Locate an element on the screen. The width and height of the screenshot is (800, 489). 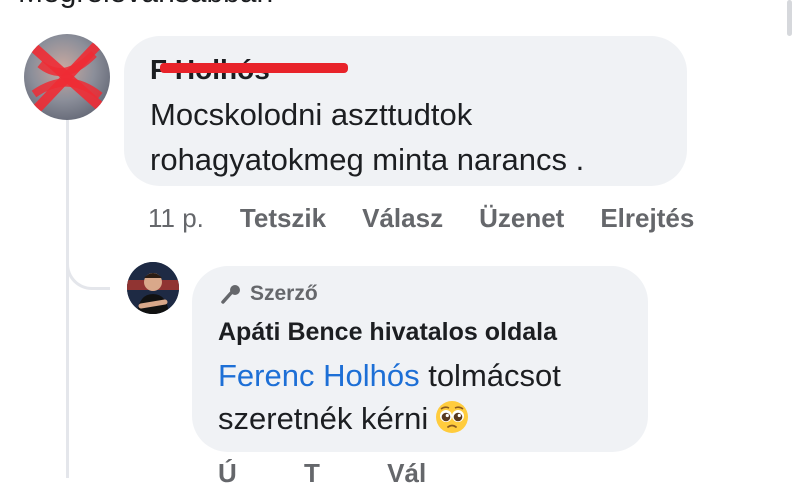
thread-line is located at coordinates (67, 298).